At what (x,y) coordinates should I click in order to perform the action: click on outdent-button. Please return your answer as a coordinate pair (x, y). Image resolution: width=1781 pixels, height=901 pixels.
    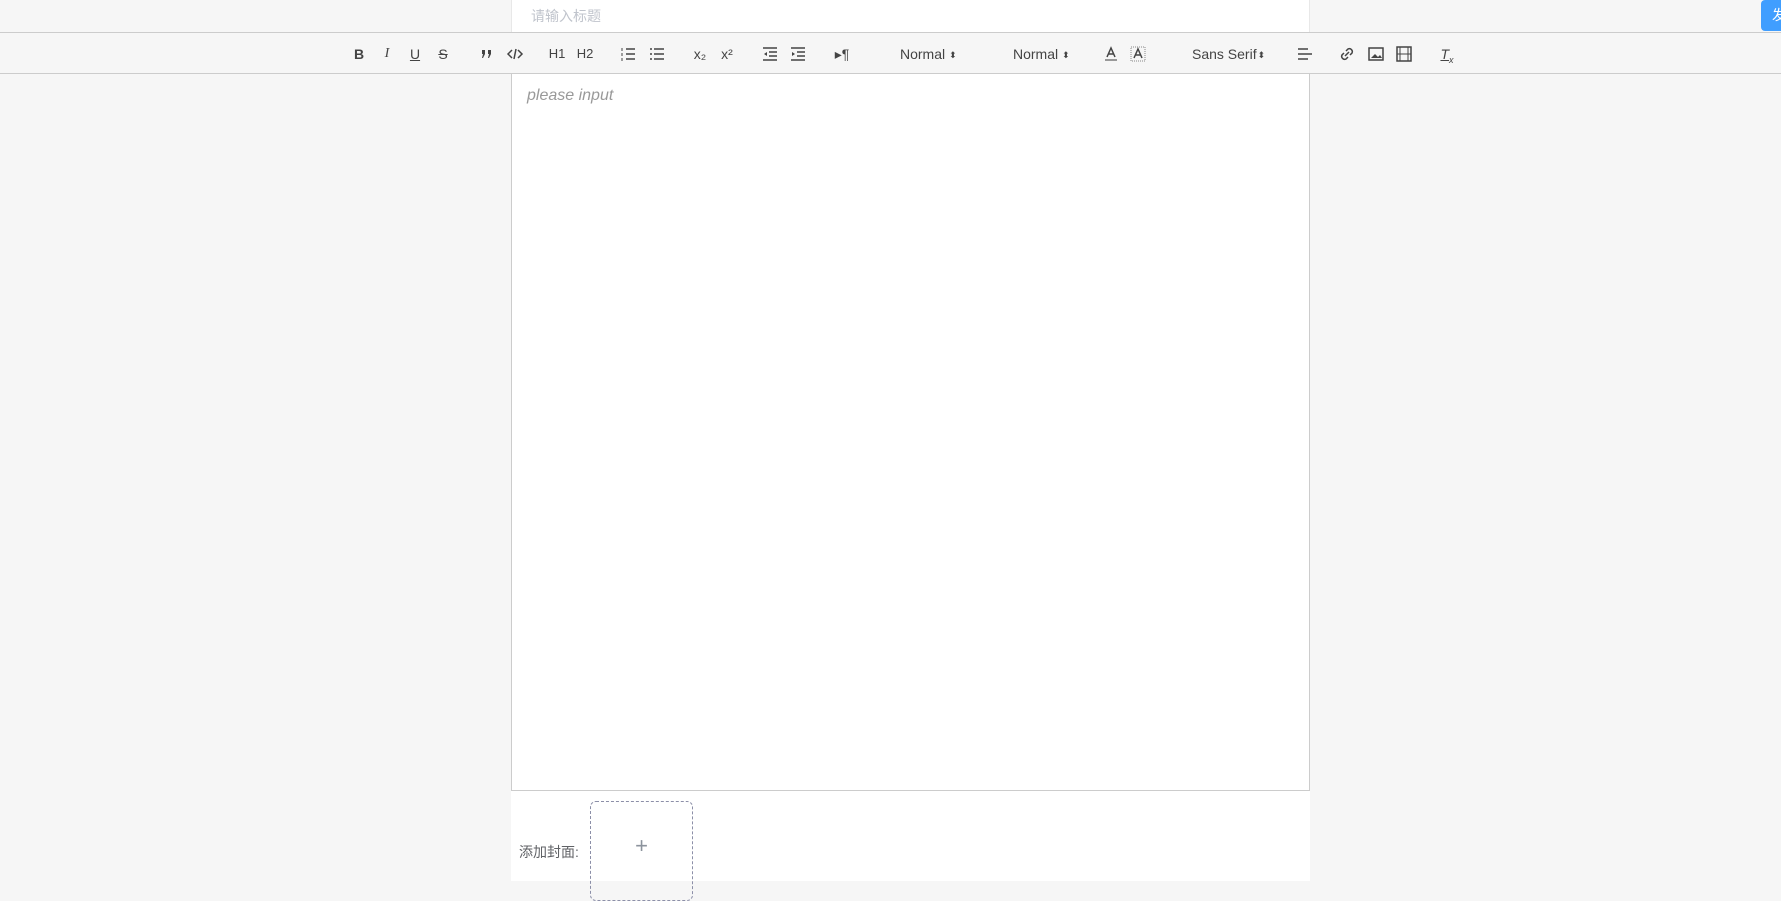
    Looking at the image, I should click on (770, 54).